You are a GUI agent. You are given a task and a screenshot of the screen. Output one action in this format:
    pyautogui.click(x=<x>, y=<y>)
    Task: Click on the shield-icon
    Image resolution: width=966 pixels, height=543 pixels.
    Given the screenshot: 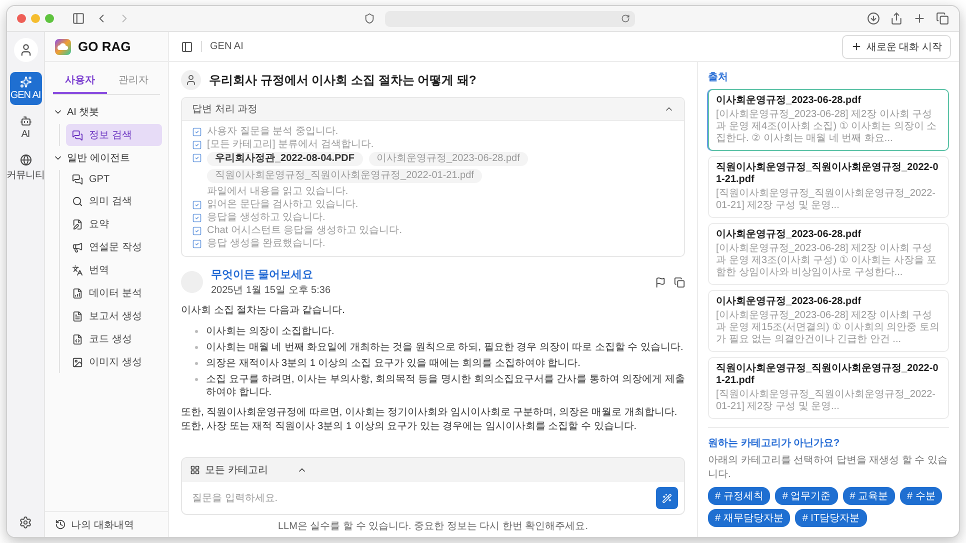 What is the action you would take?
    pyautogui.click(x=369, y=18)
    